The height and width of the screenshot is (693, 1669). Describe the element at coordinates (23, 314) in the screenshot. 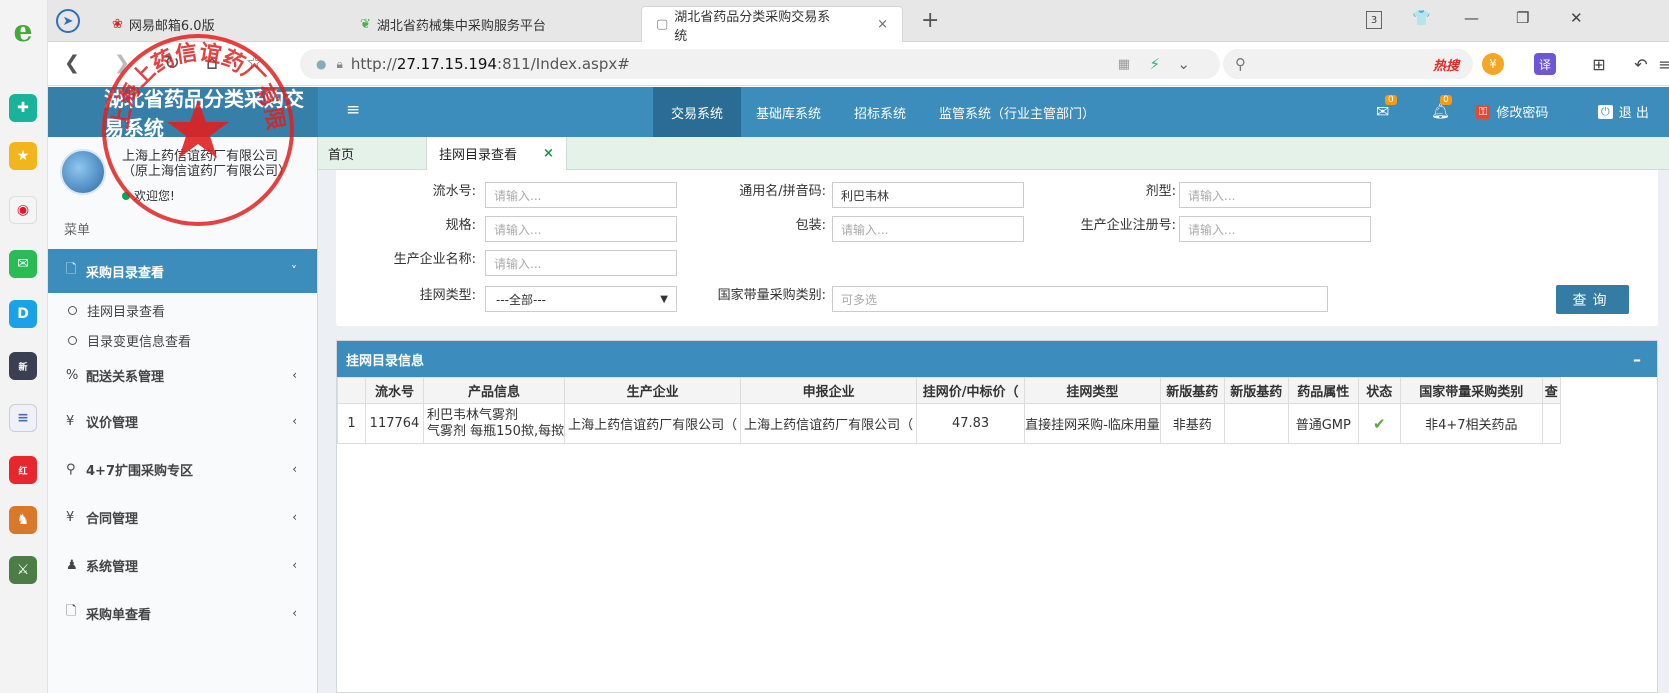

I see `docs-app-icon: D` at that location.